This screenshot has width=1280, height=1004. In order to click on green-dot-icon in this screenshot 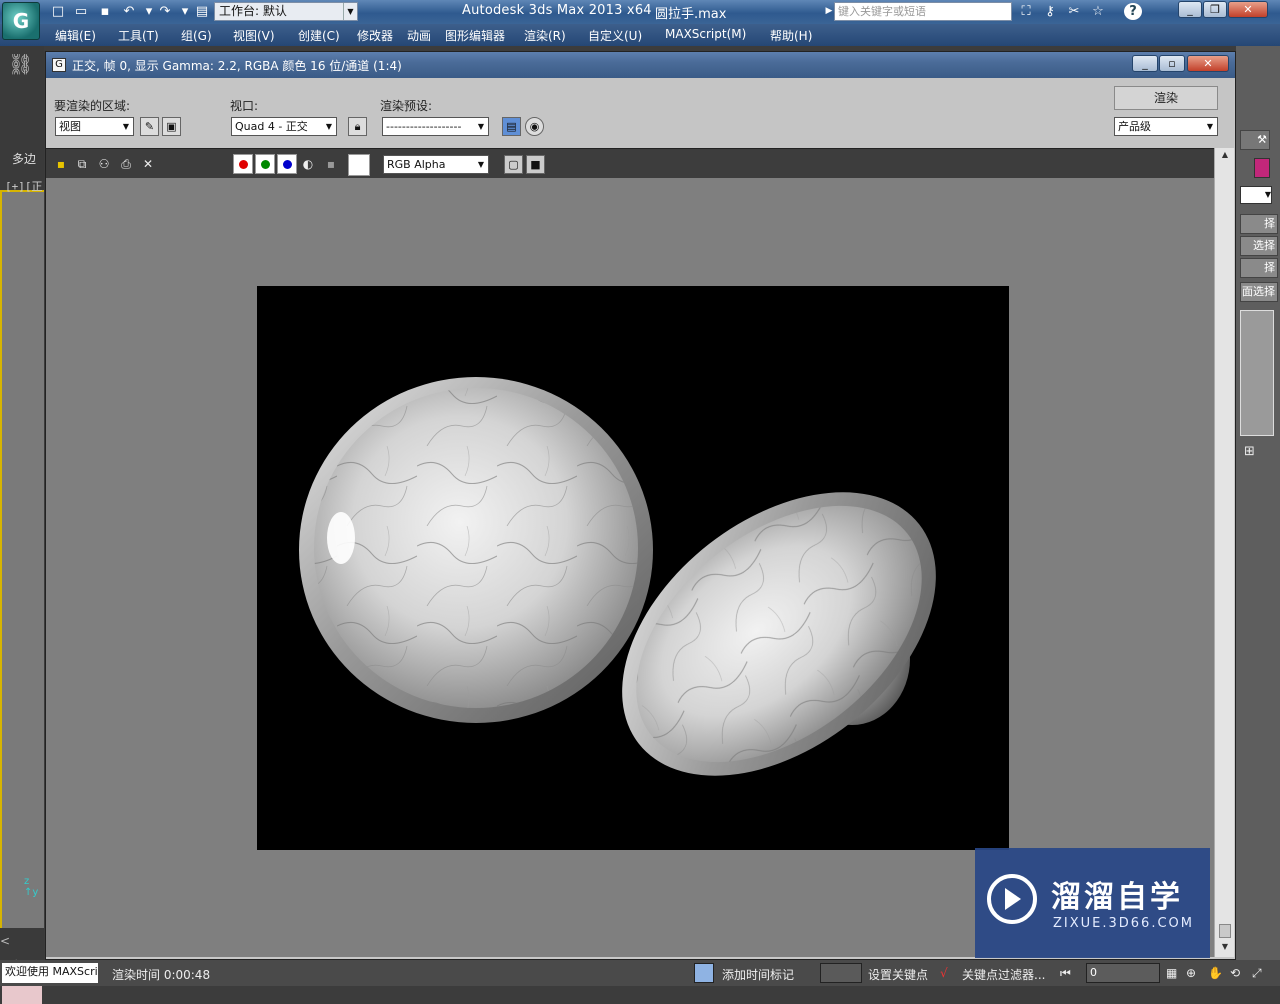, I will do `click(265, 164)`.